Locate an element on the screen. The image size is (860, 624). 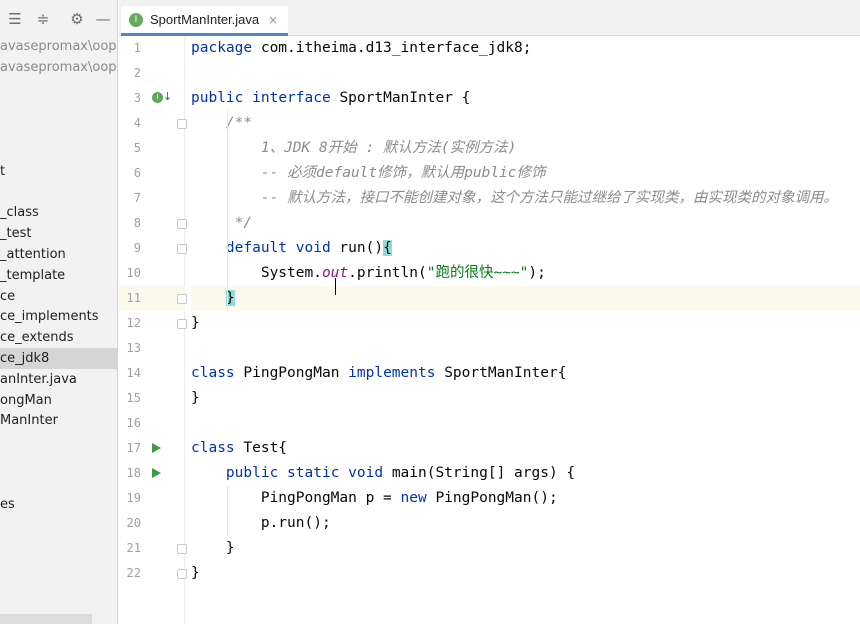
implemented-icon: I is located at coordinates (157, 97).